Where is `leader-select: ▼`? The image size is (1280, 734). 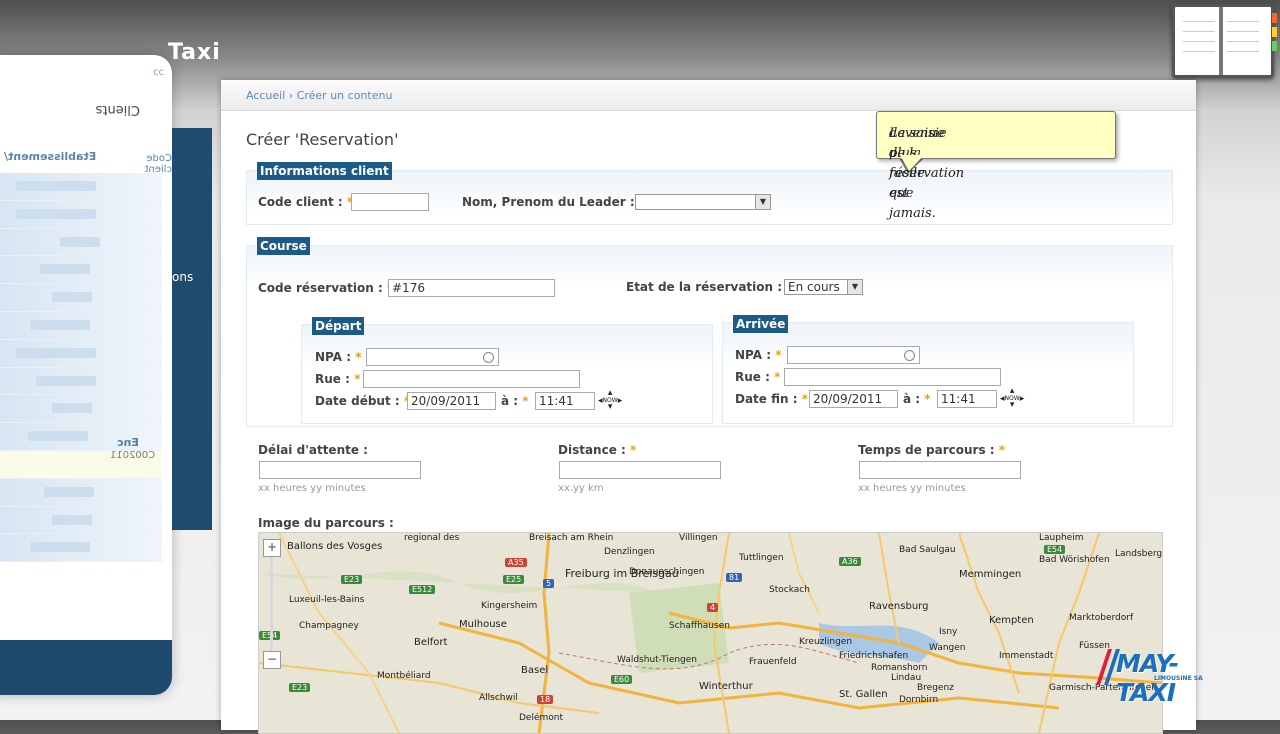
leader-select: ▼ is located at coordinates (703, 202).